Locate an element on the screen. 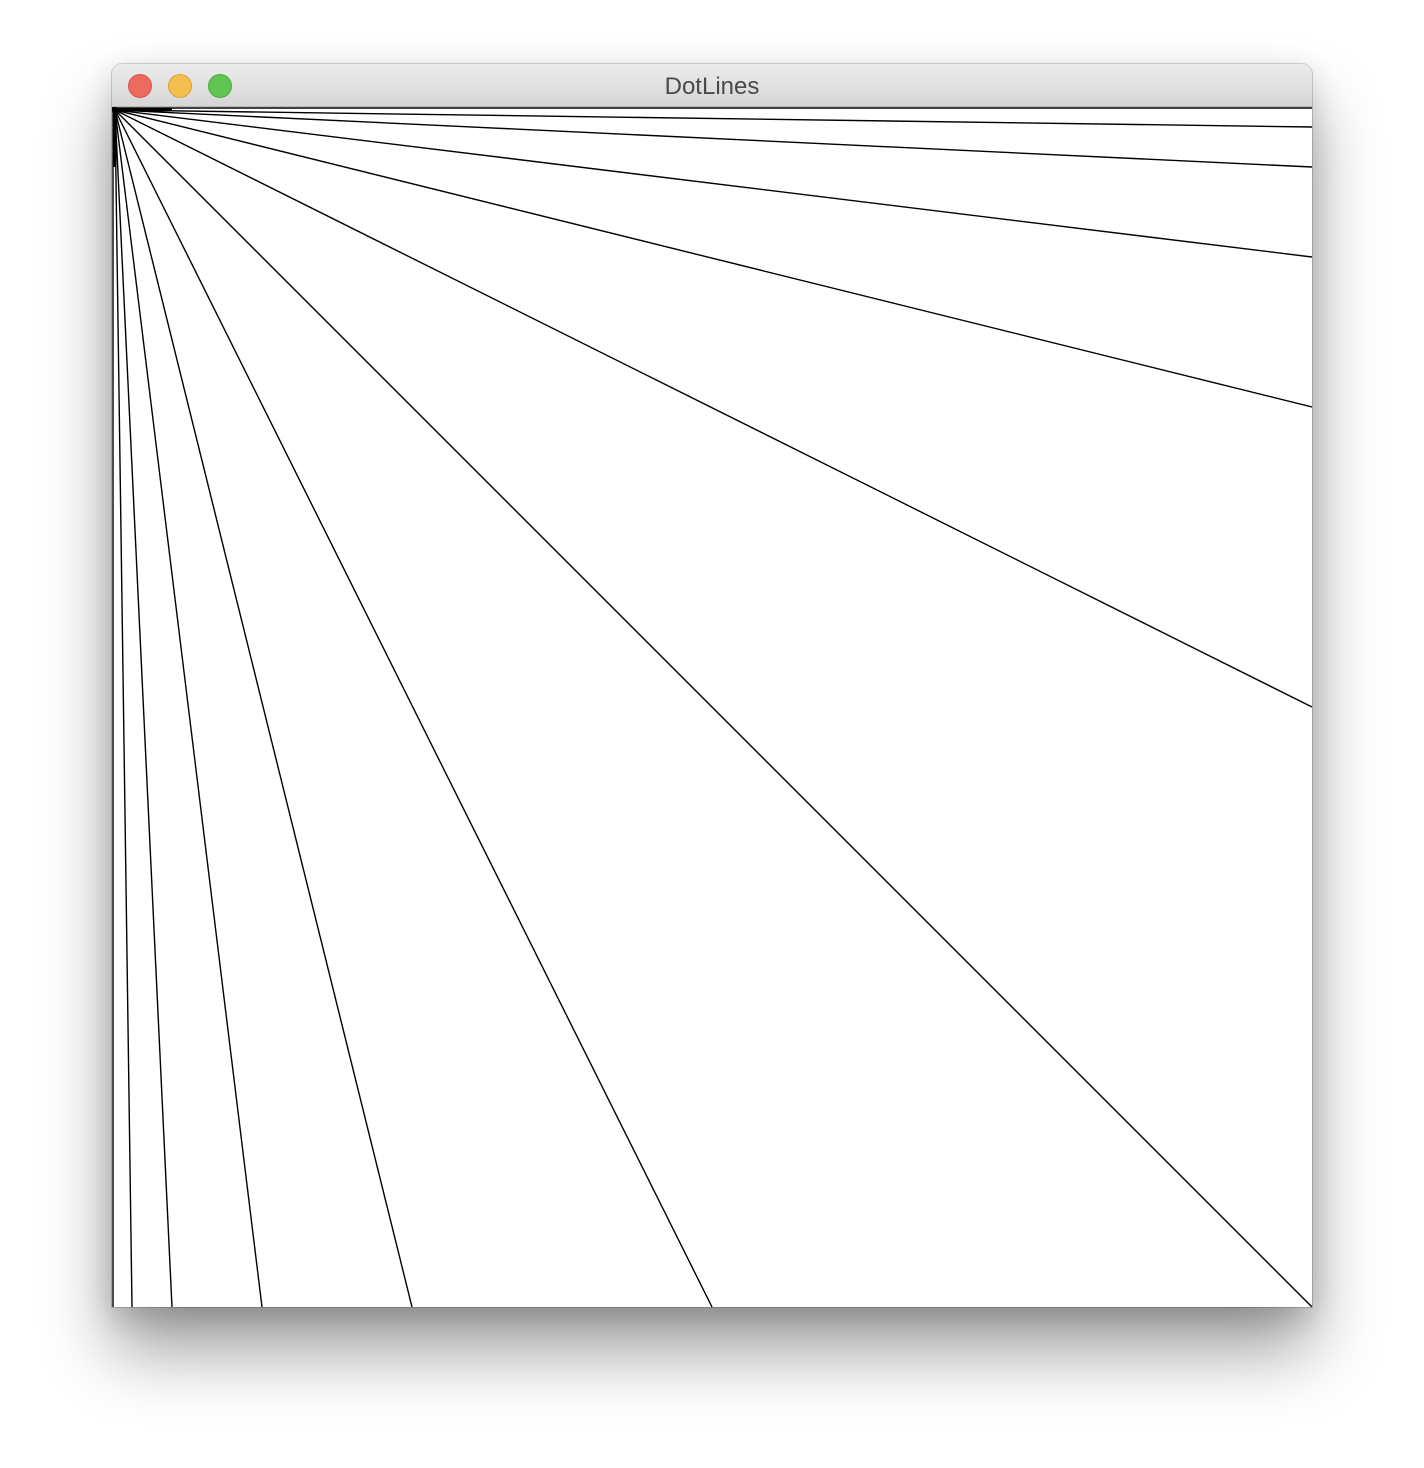 This screenshot has width=1424, height=1468. title-bar: DotLines is located at coordinates (712, 85).